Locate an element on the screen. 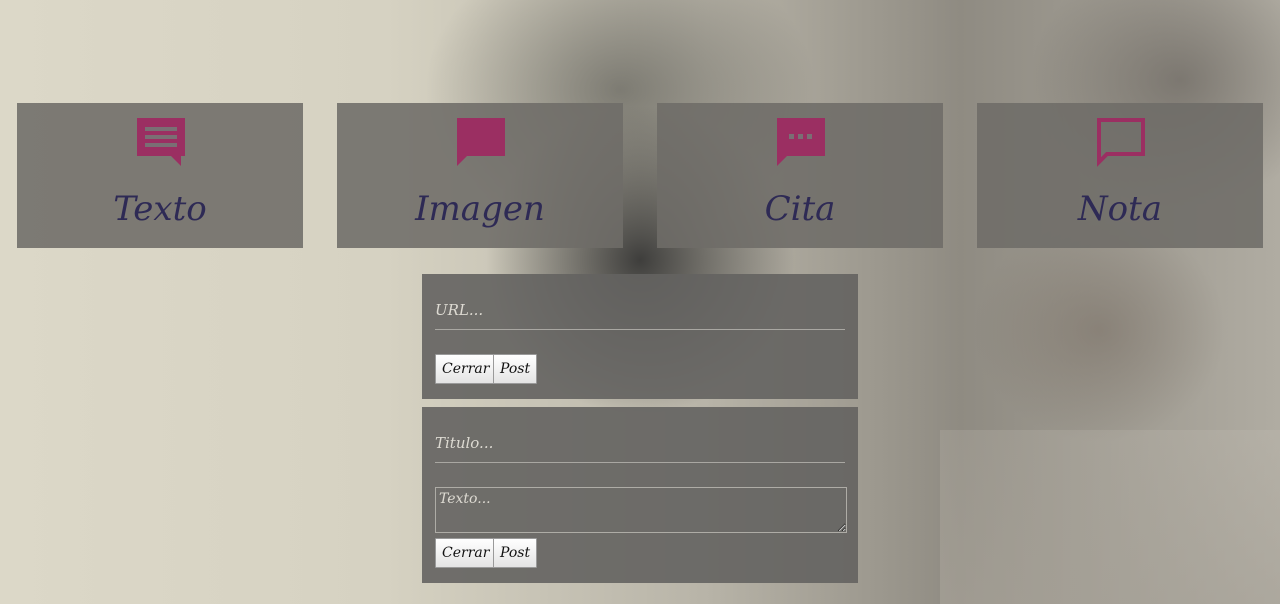 The image size is (1280, 604). tile-label: Cita is located at coordinates (800, 209).